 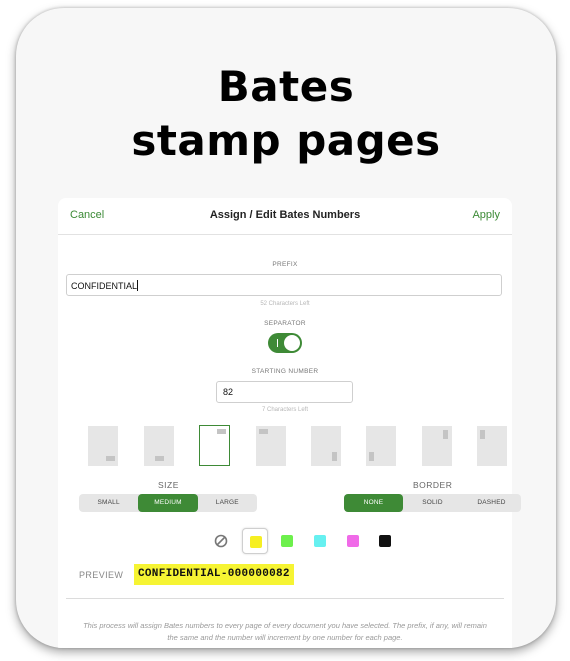 I want to click on position-top-right, so click(x=214, y=445).